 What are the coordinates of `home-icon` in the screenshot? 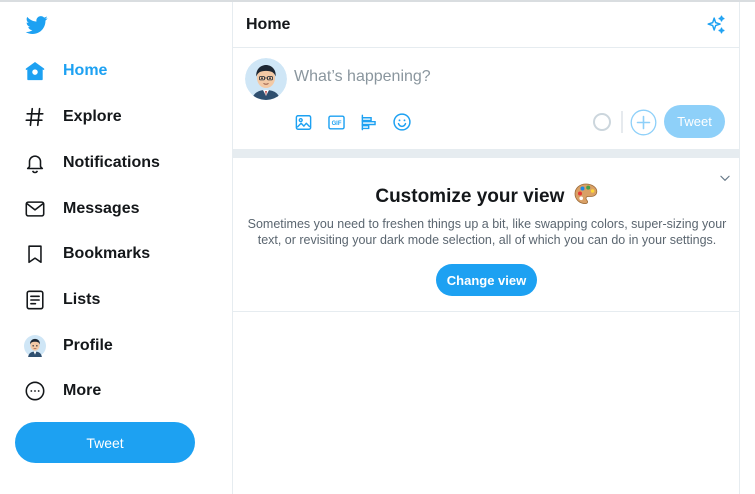 It's located at (35, 71).